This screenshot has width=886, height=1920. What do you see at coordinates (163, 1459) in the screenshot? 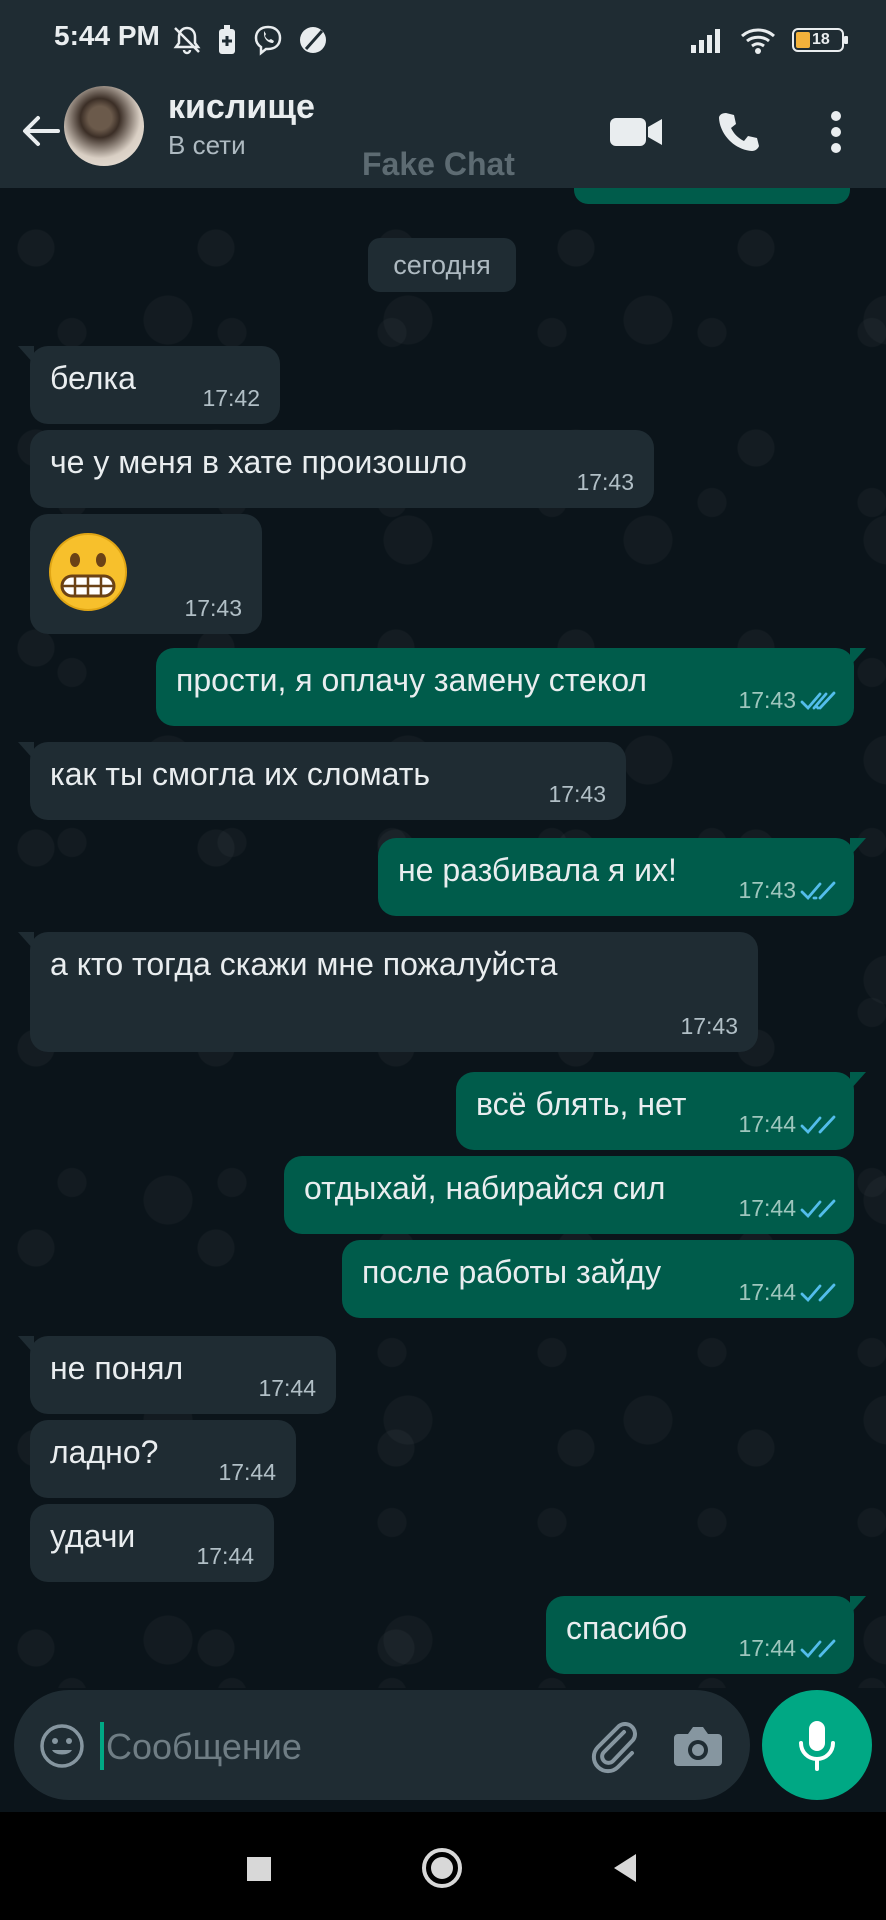
I see `incoming-message: ладно? 17:44` at bounding box center [163, 1459].